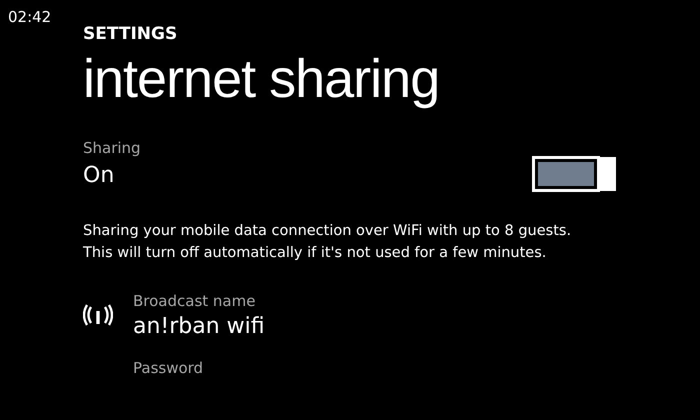 This screenshot has height=420, width=700. I want to click on description-text: Sharing your mobile data connection over WiFi with up to 8 guests., so click(327, 231).